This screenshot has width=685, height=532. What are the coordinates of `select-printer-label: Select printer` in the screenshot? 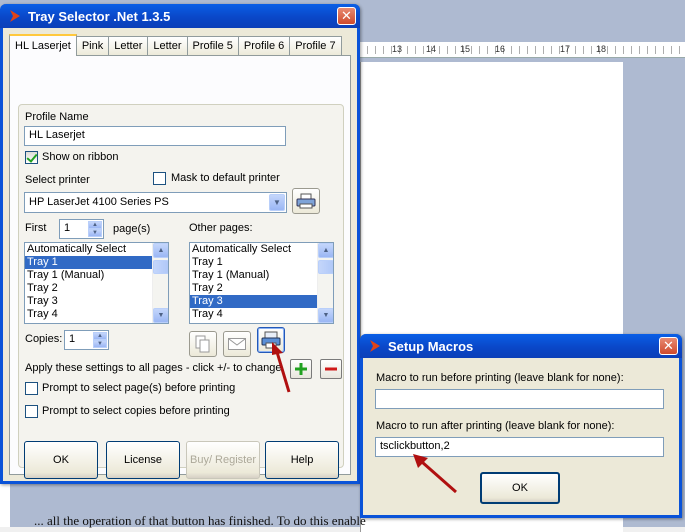 It's located at (57, 180).